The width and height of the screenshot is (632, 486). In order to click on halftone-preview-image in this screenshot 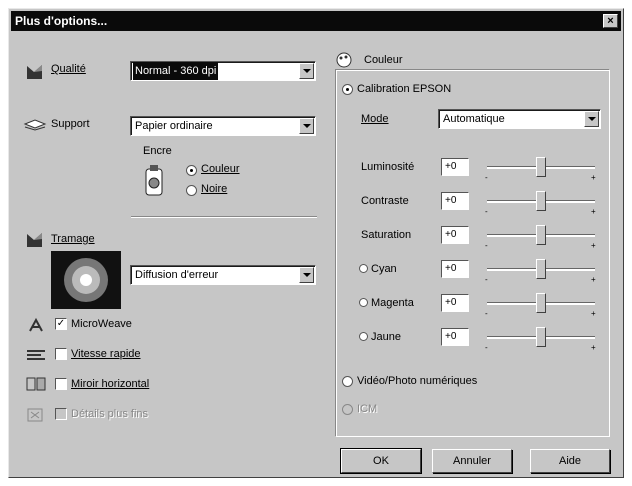, I will do `click(86, 280)`.